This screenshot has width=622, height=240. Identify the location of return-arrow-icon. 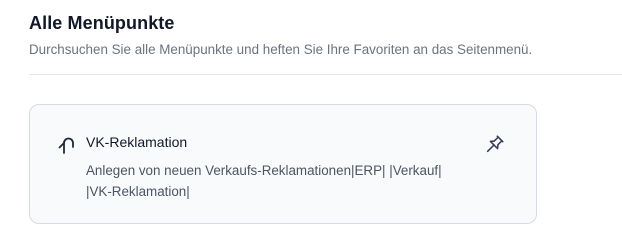
(65, 144).